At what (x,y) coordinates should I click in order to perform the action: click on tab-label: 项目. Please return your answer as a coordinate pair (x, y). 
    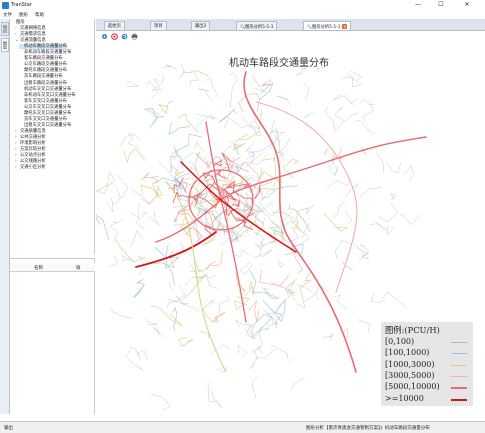
    Looking at the image, I should click on (158, 26).